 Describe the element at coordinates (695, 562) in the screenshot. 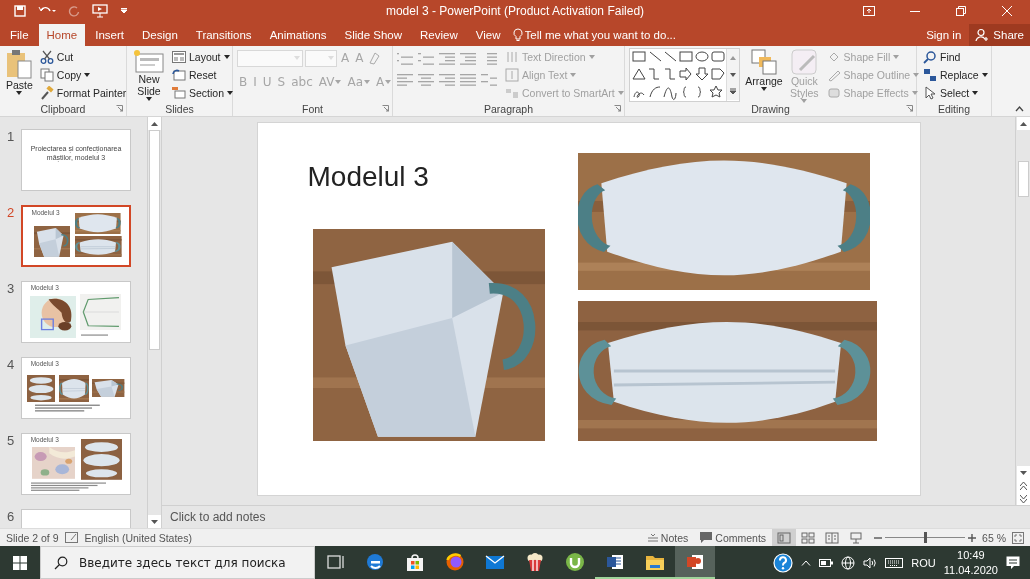

I see `taskbar-button` at that location.